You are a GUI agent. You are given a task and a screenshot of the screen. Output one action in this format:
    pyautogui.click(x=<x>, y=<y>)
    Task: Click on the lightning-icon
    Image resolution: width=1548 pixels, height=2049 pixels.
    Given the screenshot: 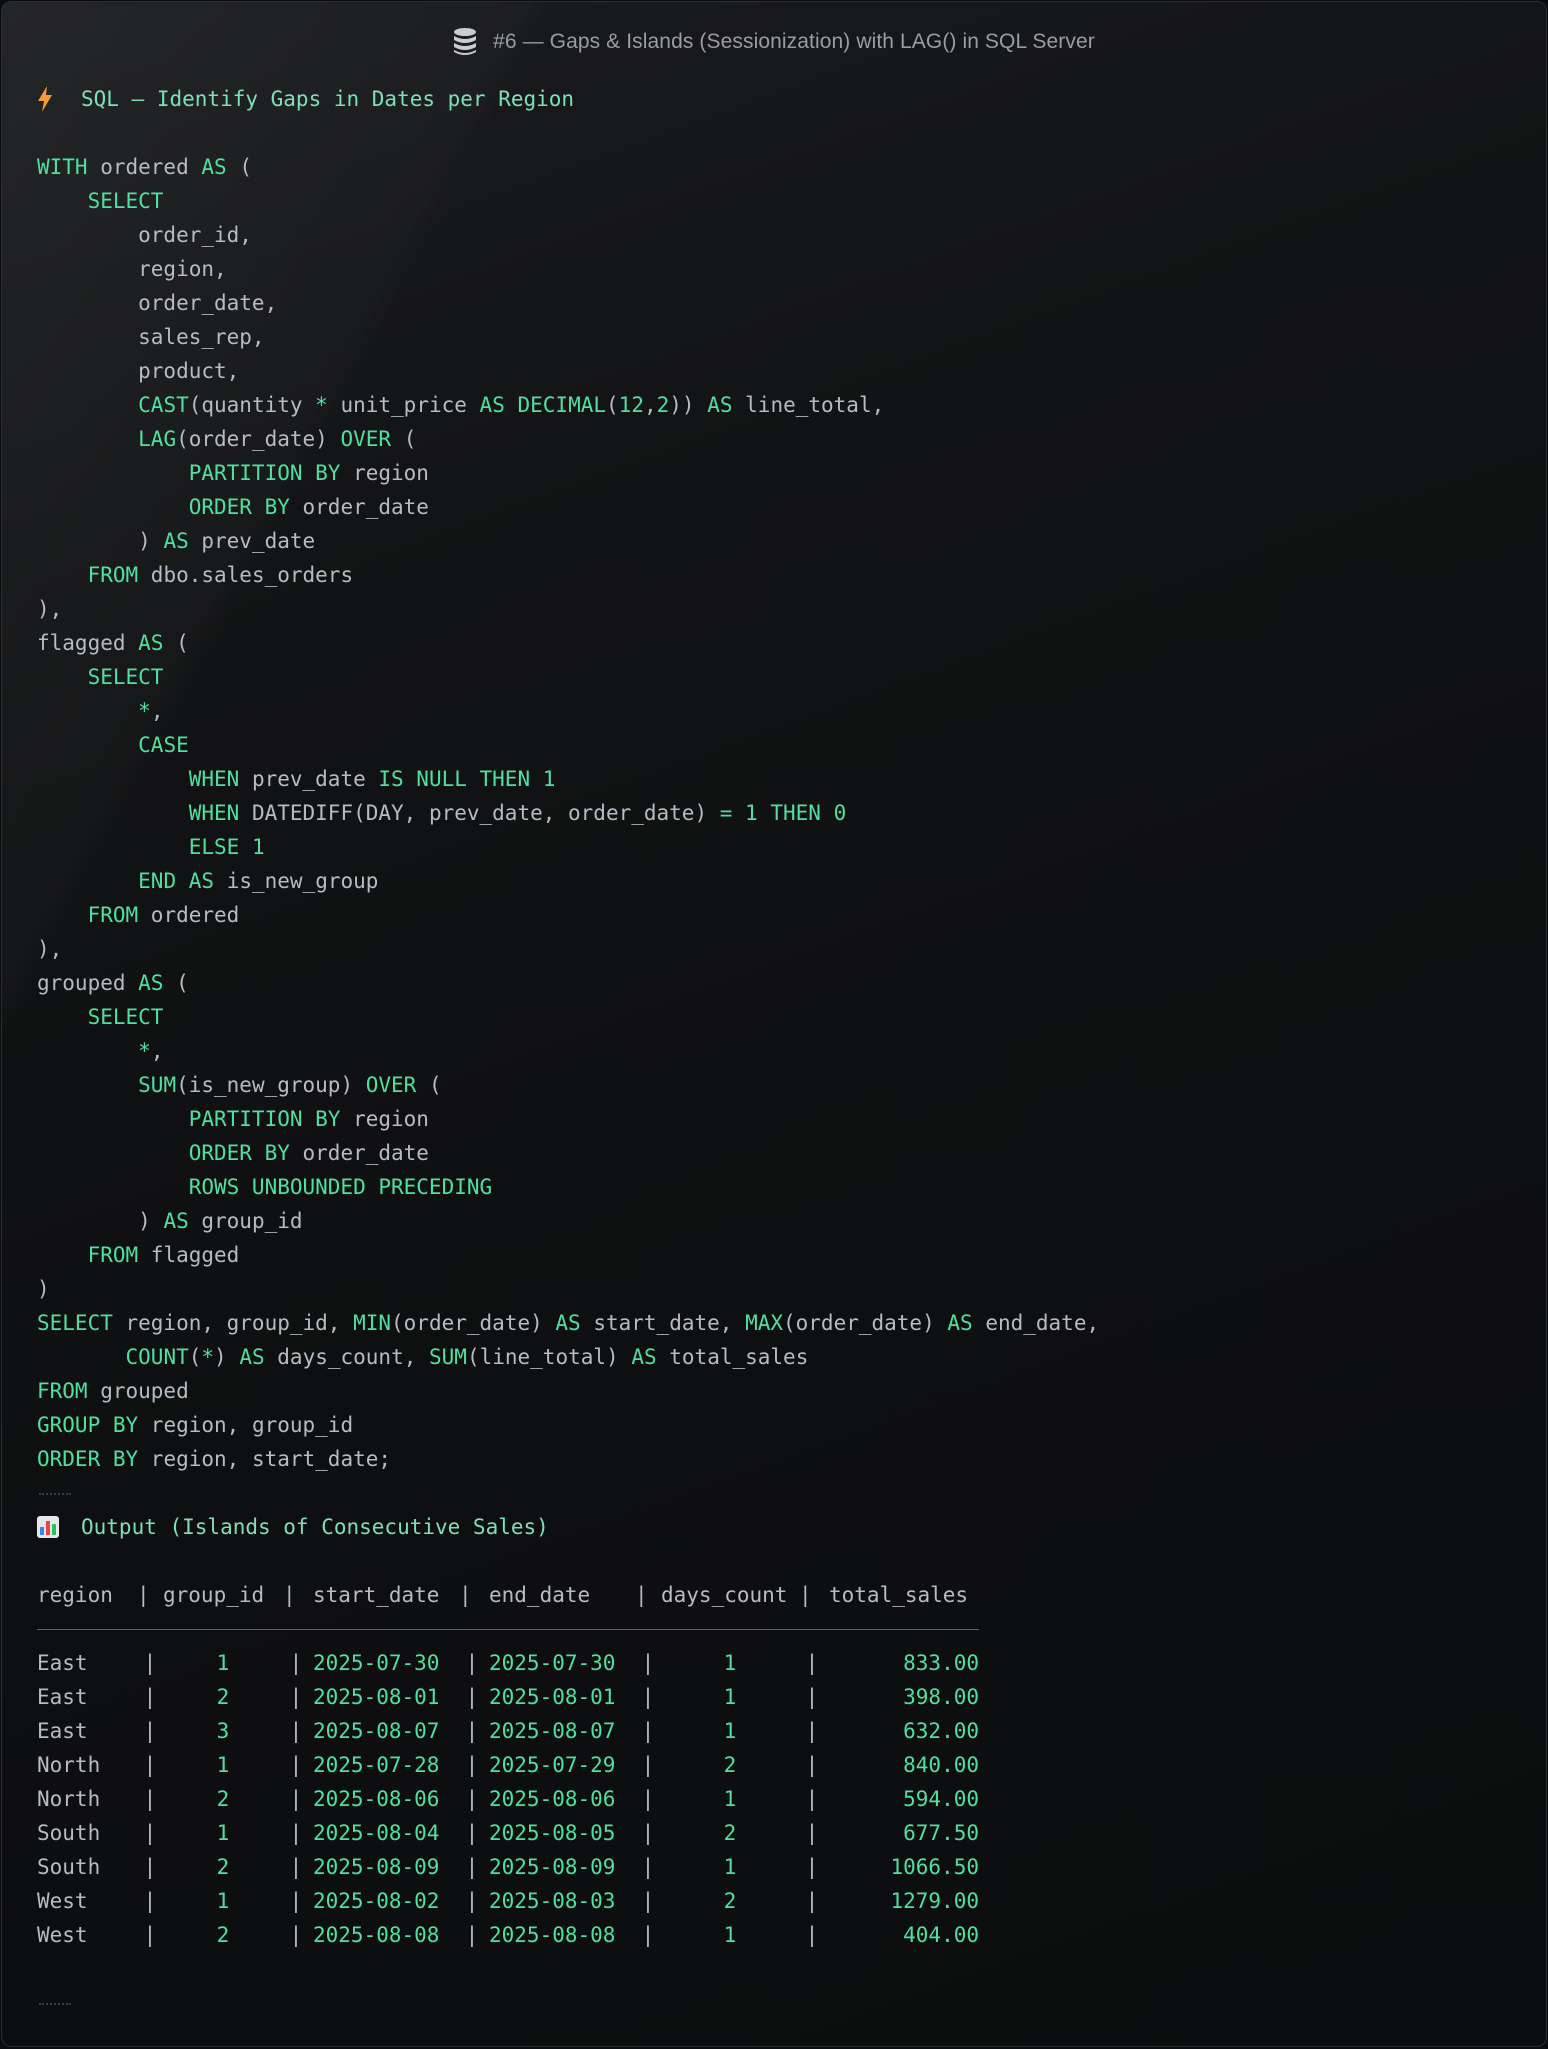 What is the action you would take?
    pyautogui.click(x=48, y=99)
    